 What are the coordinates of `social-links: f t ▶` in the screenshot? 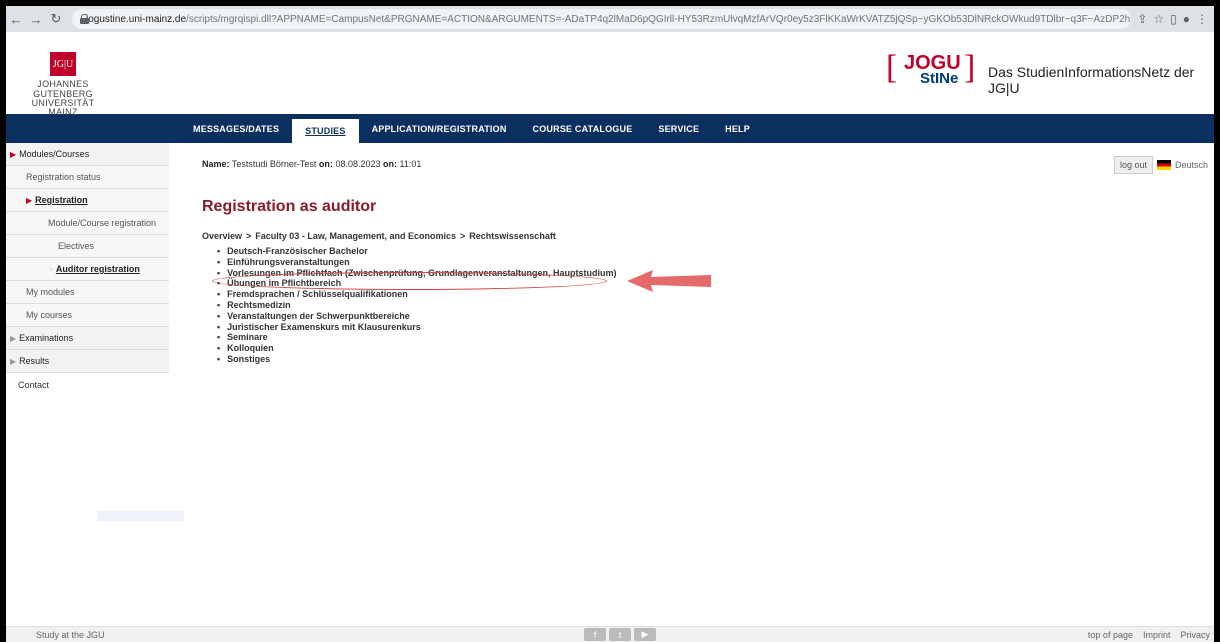 It's located at (620, 634).